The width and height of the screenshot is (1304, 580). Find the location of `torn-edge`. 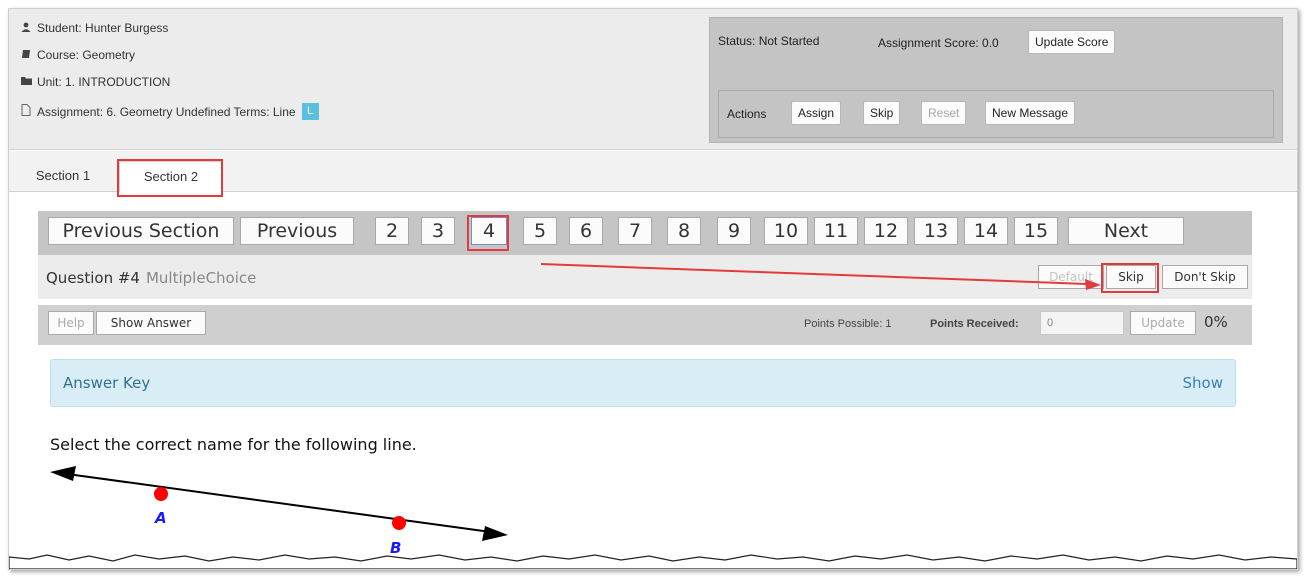

torn-edge is located at coordinates (653, 561).